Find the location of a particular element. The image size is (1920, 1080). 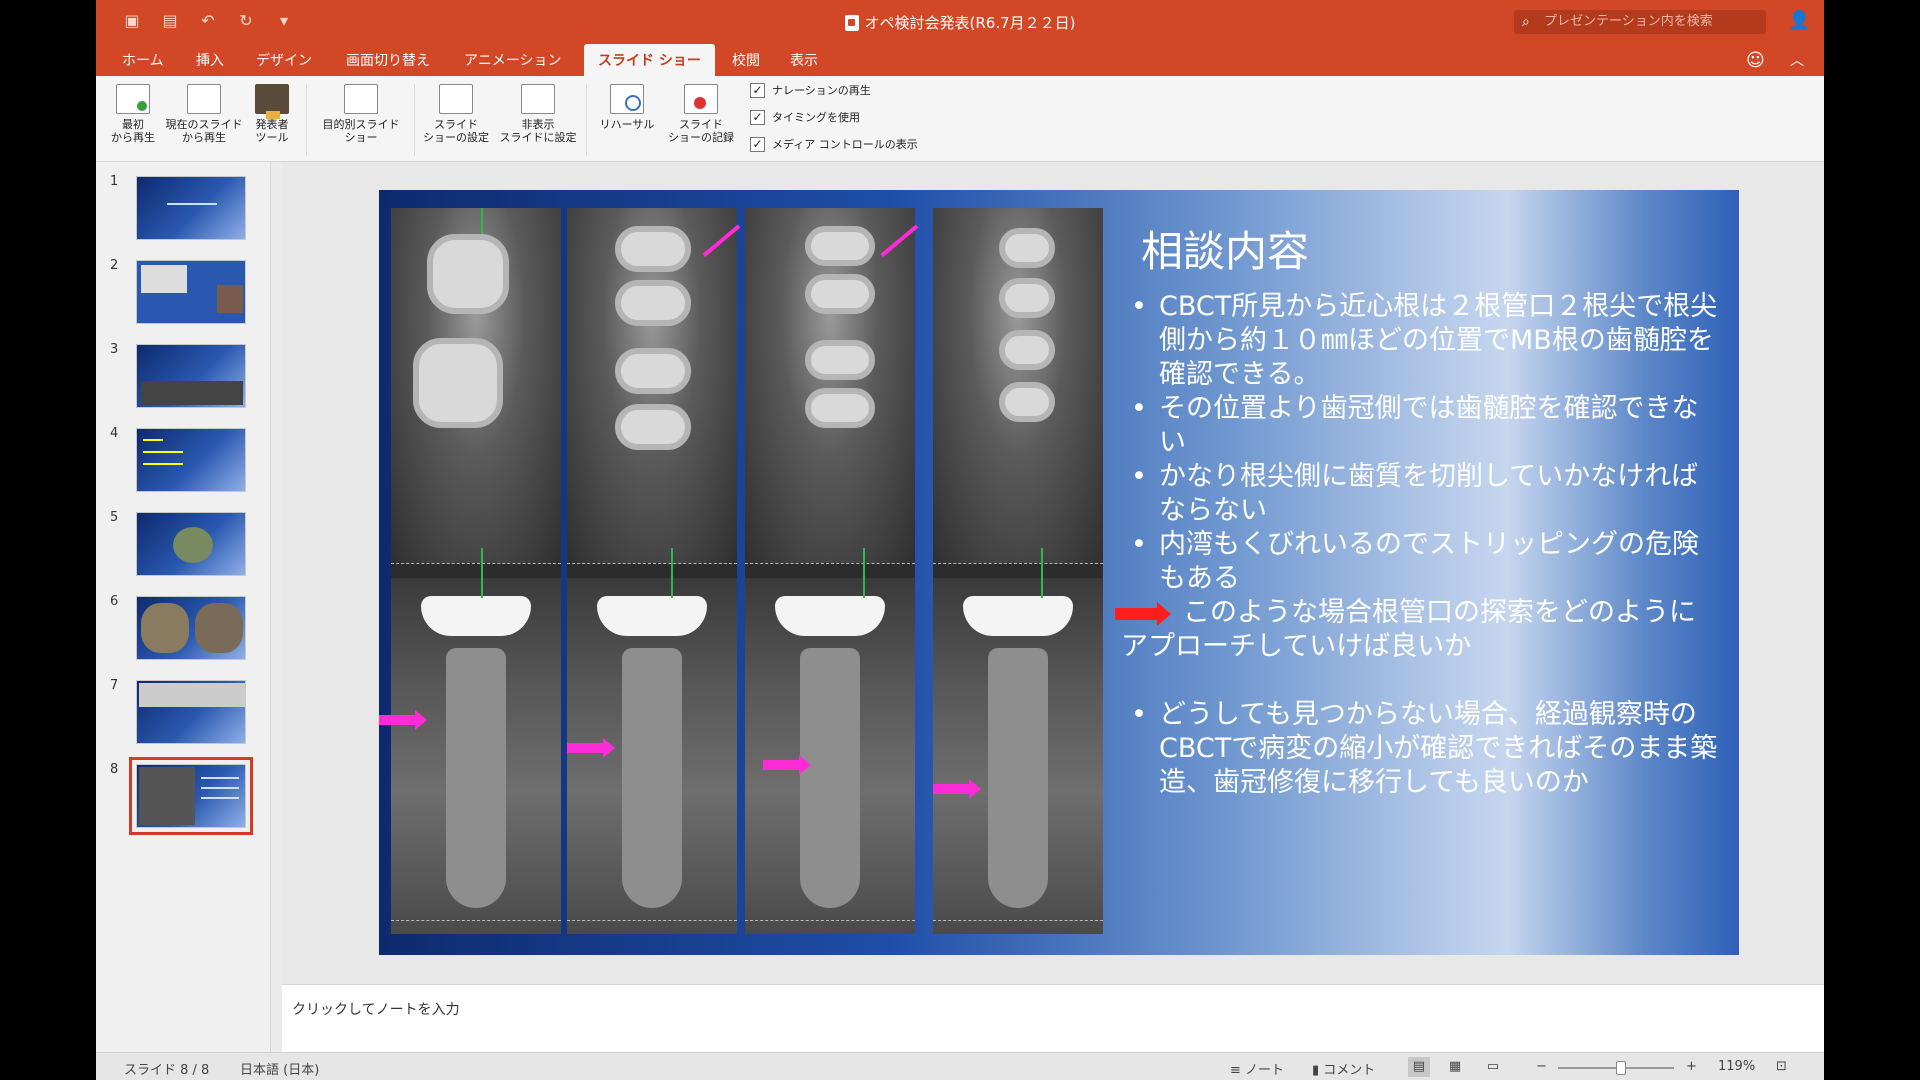

notes-icon: ≡ is located at coordinates (1238, 1070).